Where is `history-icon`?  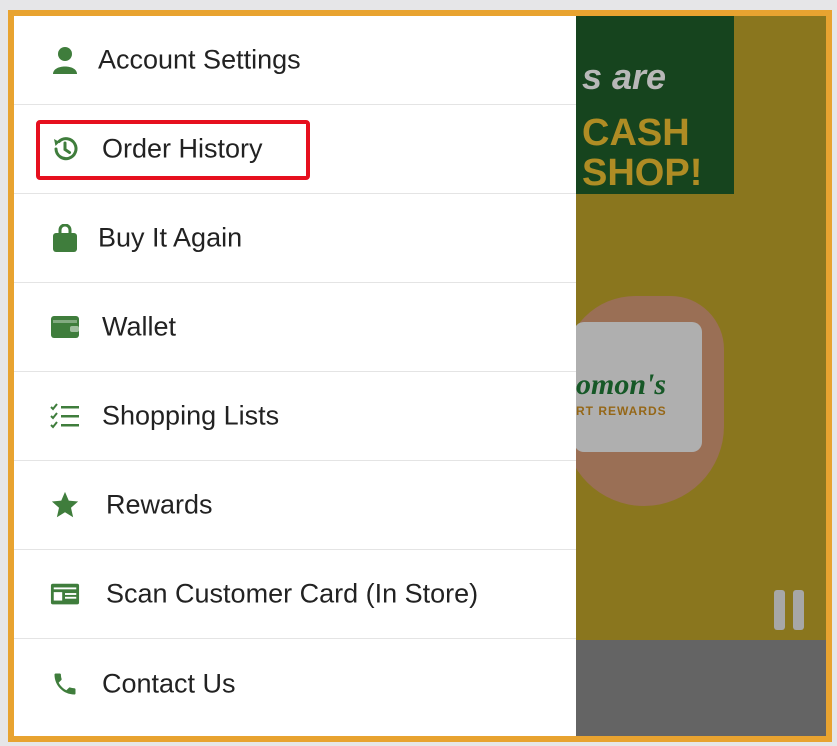 history-icon is located at coordinates (65, 149).